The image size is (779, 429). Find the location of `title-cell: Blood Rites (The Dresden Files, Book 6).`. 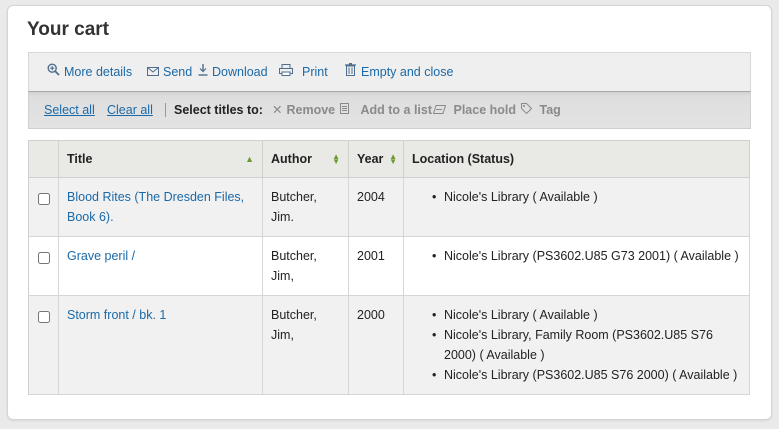

title-cell: Blood Rites (The Dresden Files, Book 6). is located at coordinates (160, 207).